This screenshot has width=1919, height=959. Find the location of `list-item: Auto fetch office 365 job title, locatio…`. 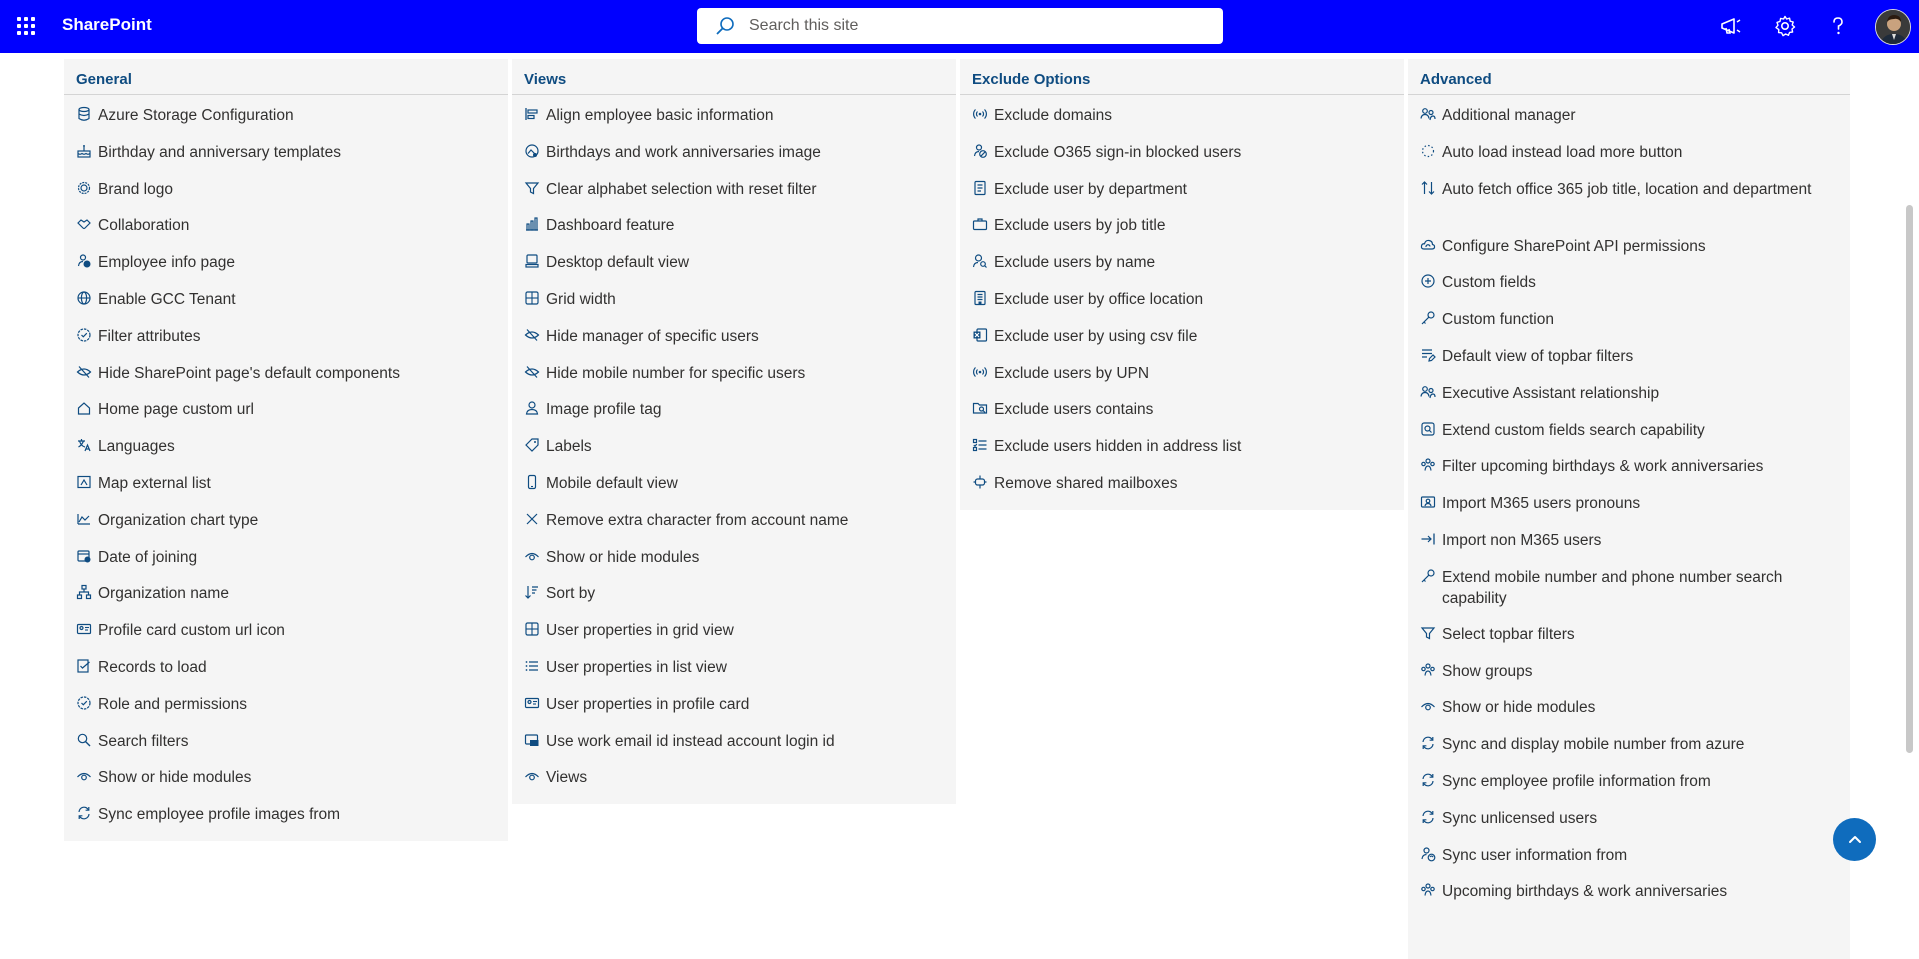

list-item: Auto fetch office 365 job title, locatio… is located at coordinates (1629, 197).